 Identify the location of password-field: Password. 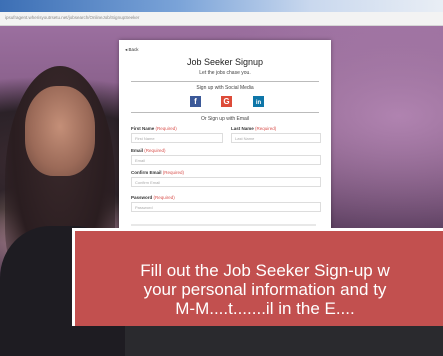
(226, 207).